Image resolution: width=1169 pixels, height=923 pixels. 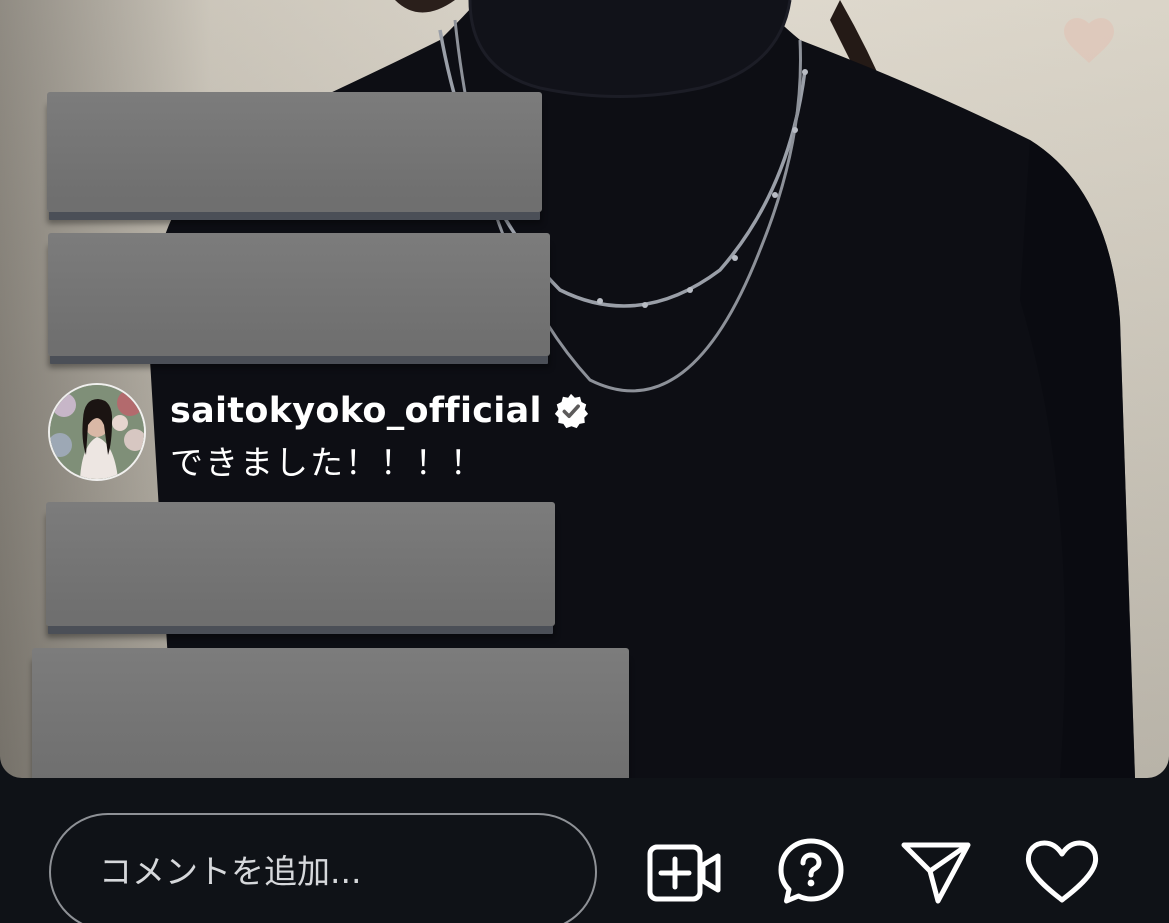 I want to click on live-comment: saitokyoko_official できました！！！！, so click(x=319, y=434).